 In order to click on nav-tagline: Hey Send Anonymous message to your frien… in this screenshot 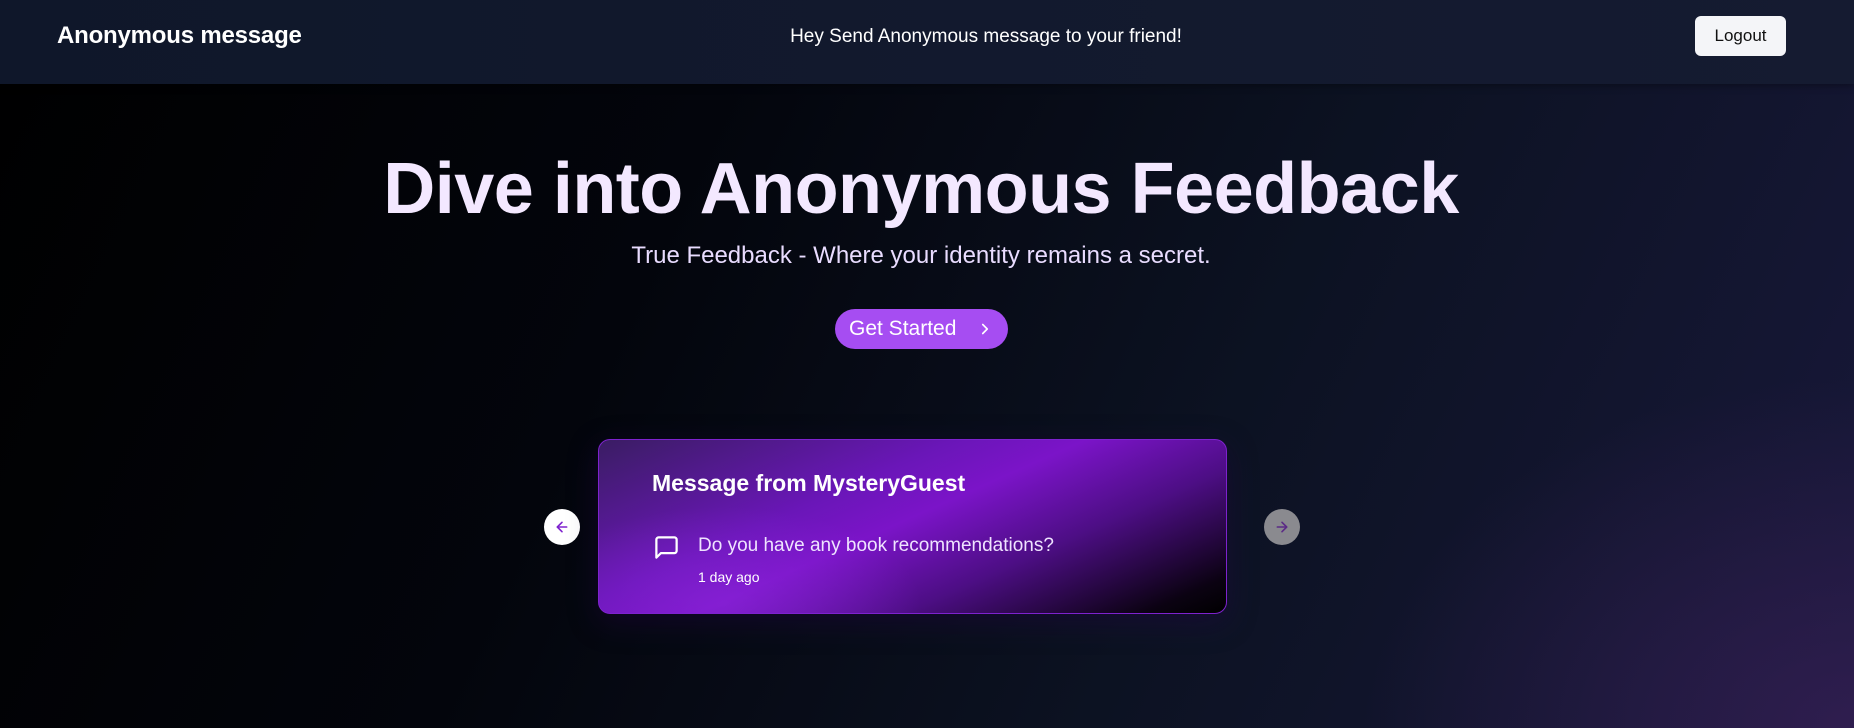, I will do `click(986, 36)`.